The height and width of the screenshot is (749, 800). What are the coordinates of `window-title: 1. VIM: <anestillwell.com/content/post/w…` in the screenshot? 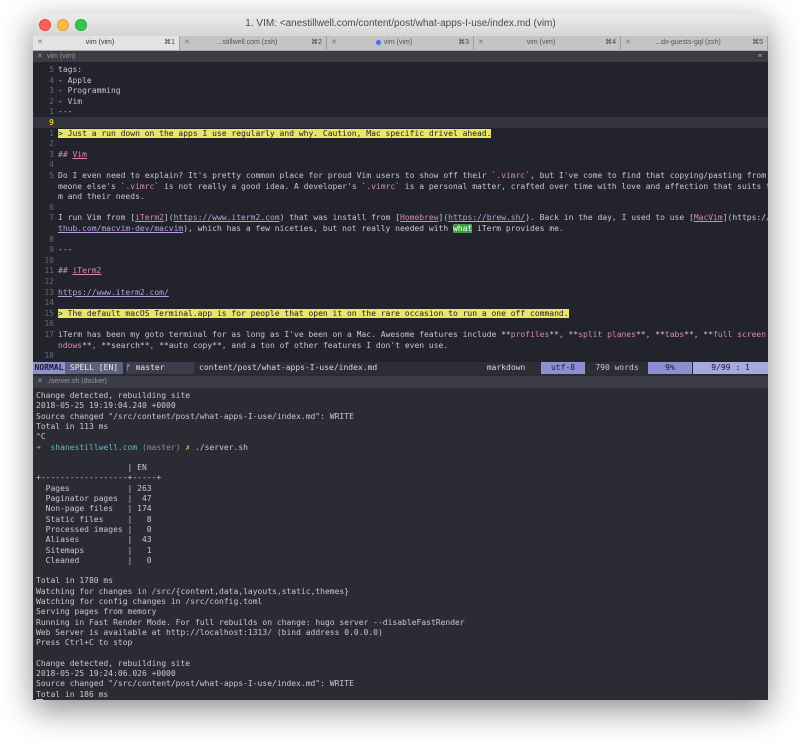 It's located at (400, 23).